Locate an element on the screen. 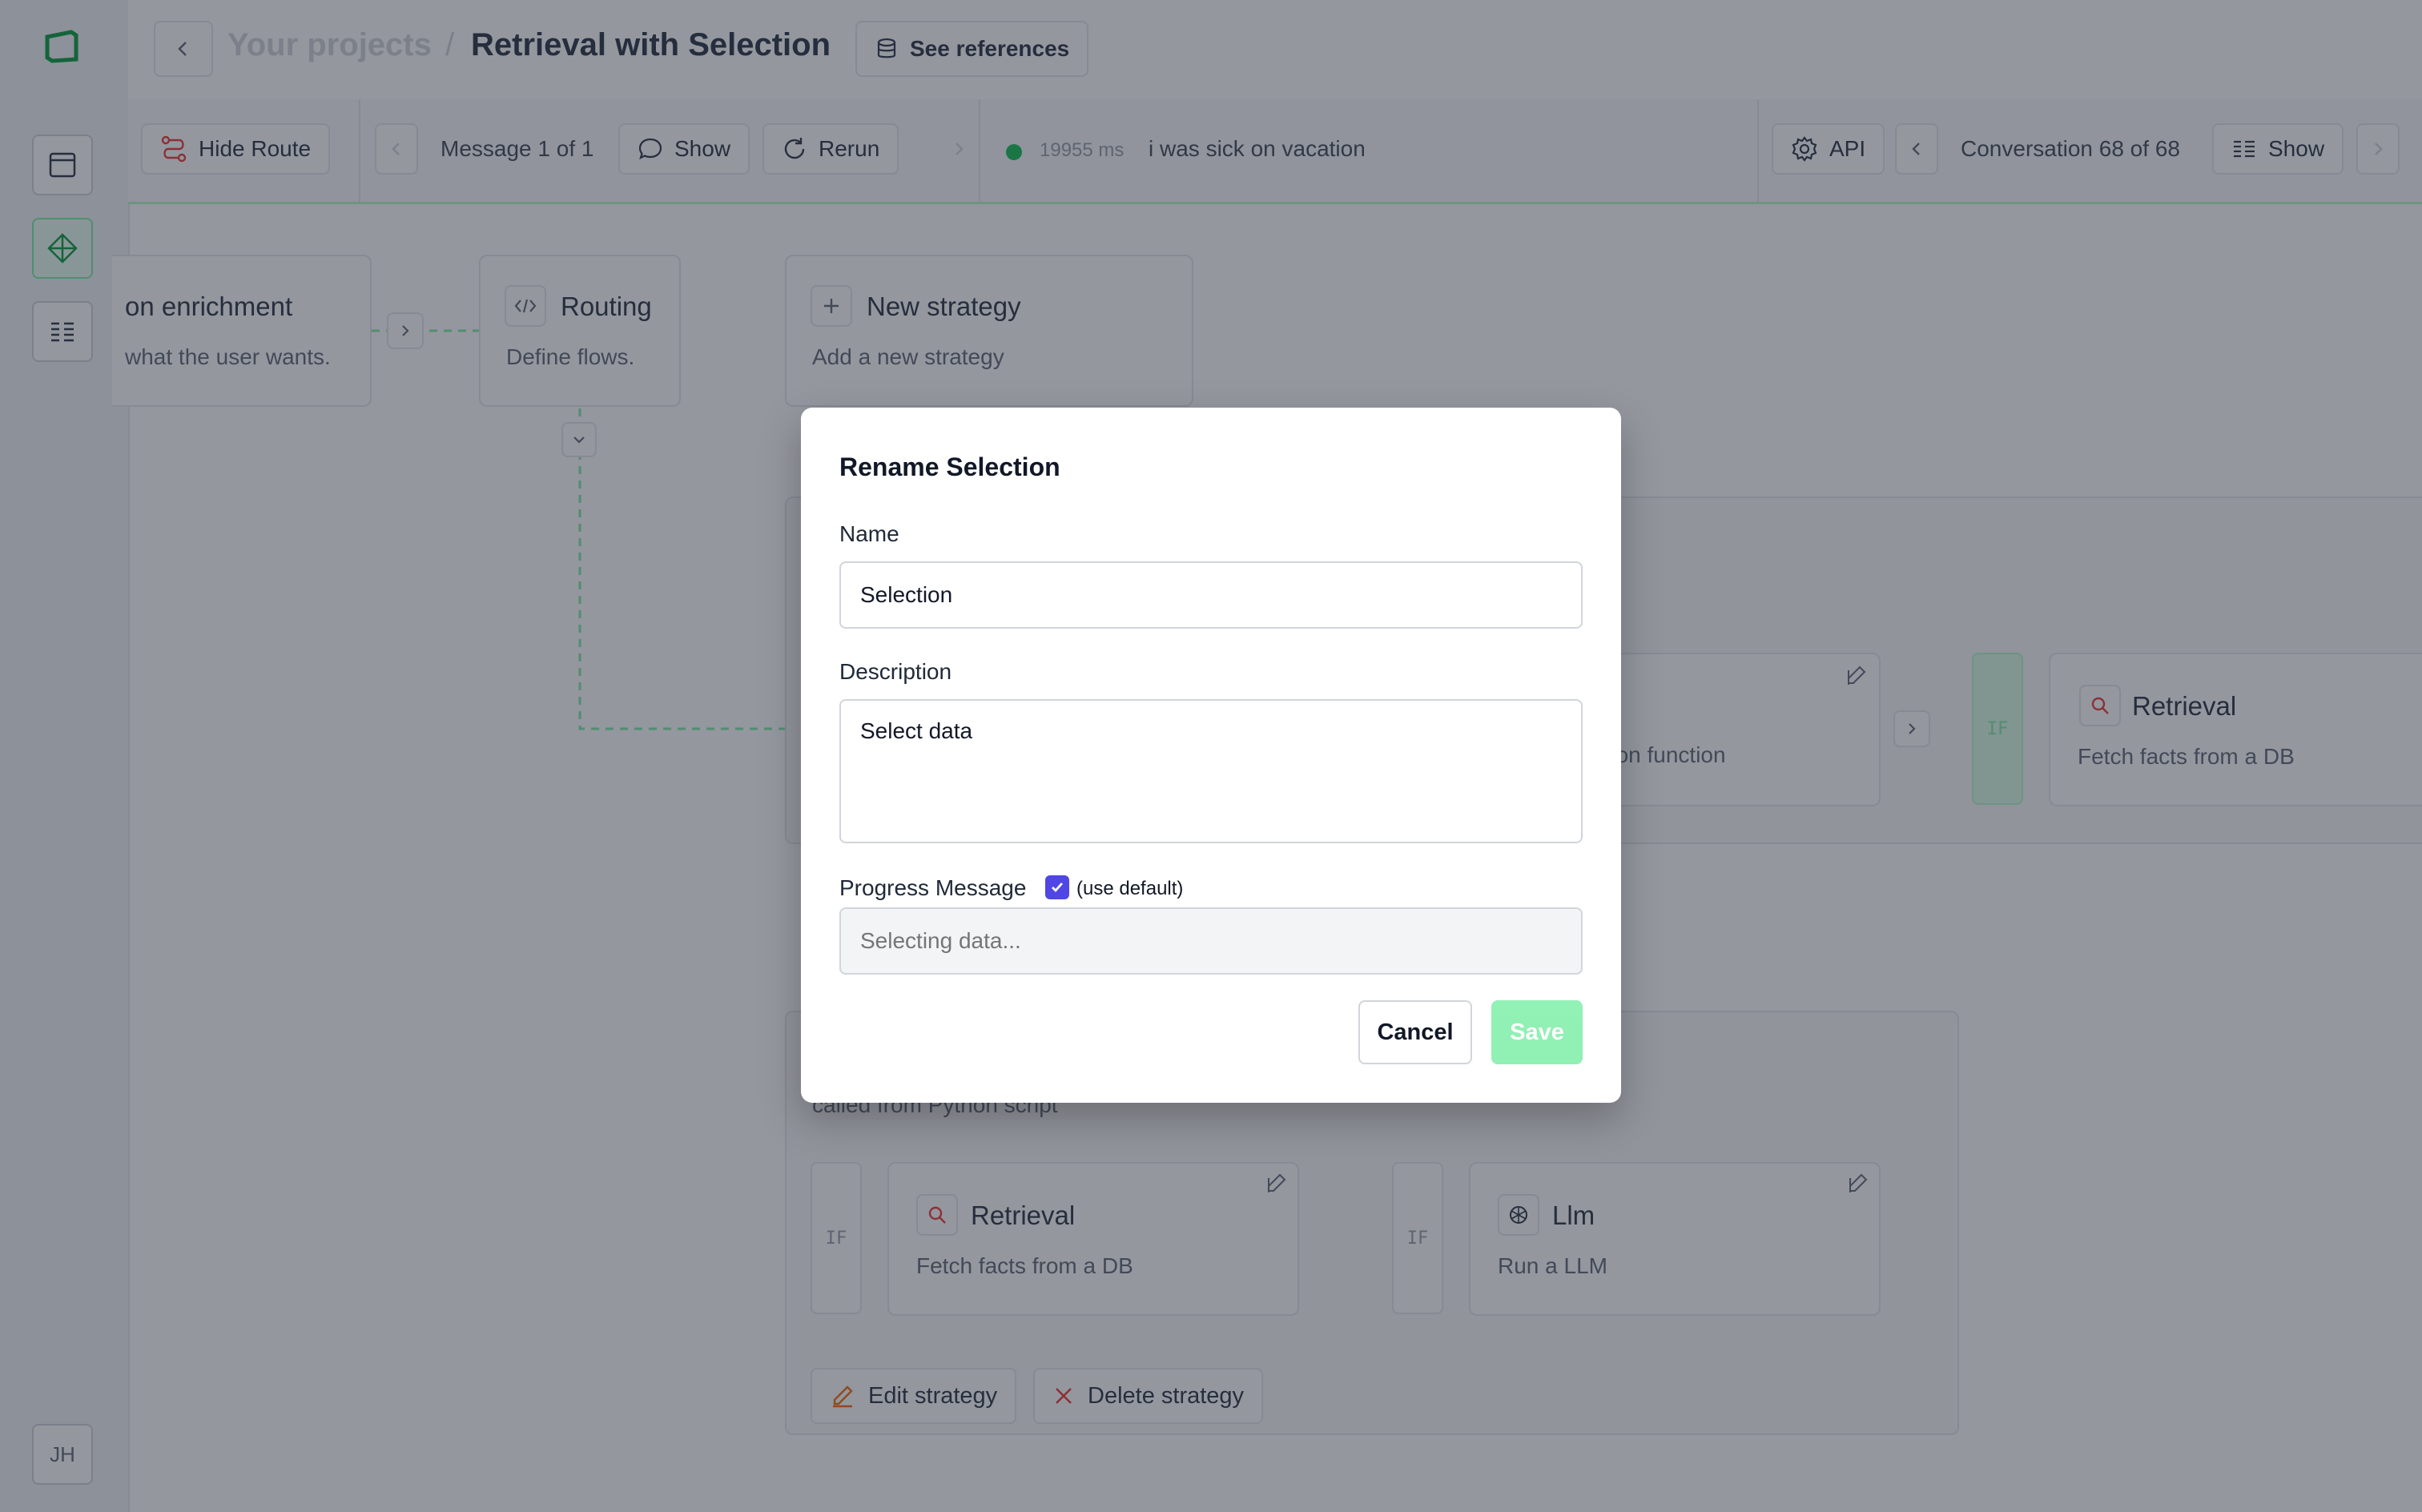 The width and height of the screenshot is (2422, 1512). cancel-button: Cancel is located at coordinates (1415, 1032).